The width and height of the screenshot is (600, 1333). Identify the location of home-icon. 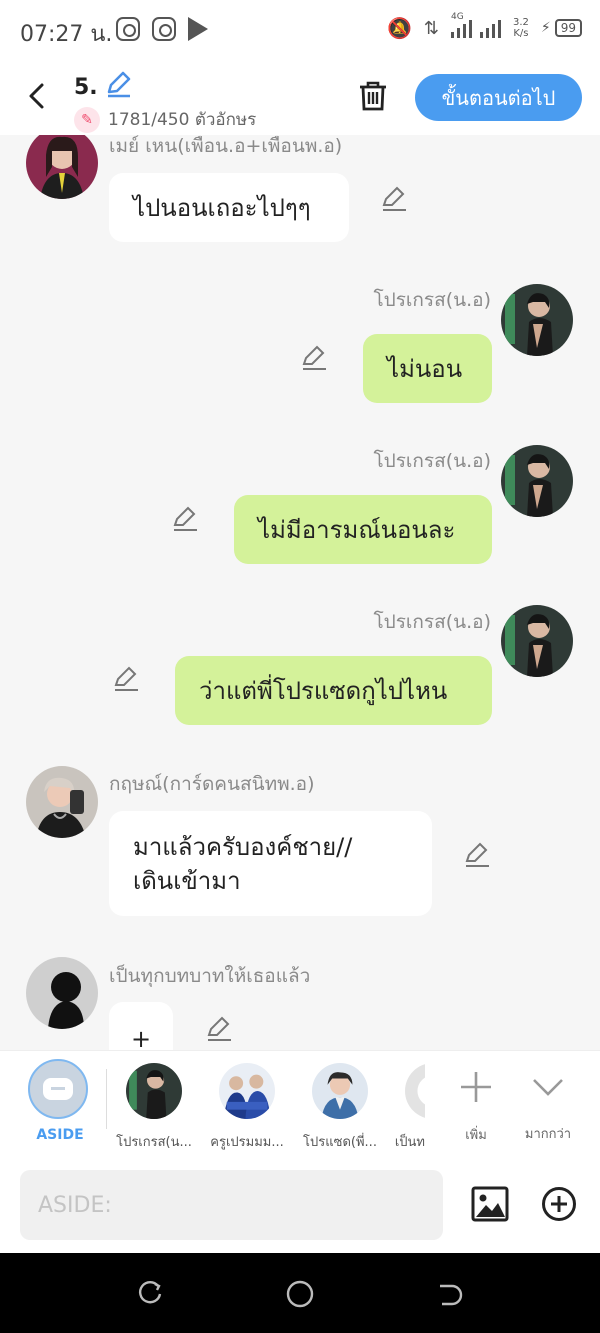
(300, 1294).